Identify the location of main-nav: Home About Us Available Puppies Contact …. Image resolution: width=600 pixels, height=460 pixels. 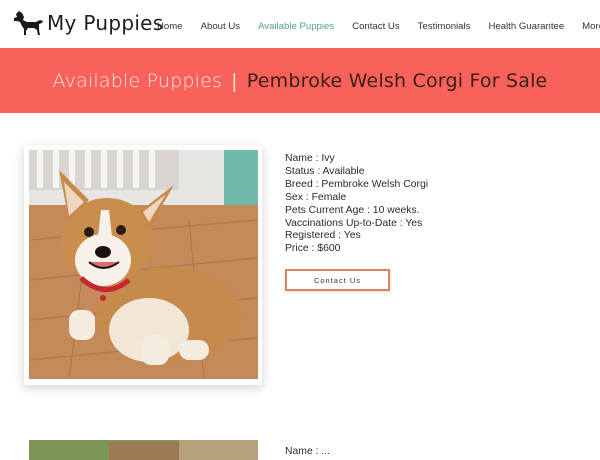
(374, 26).